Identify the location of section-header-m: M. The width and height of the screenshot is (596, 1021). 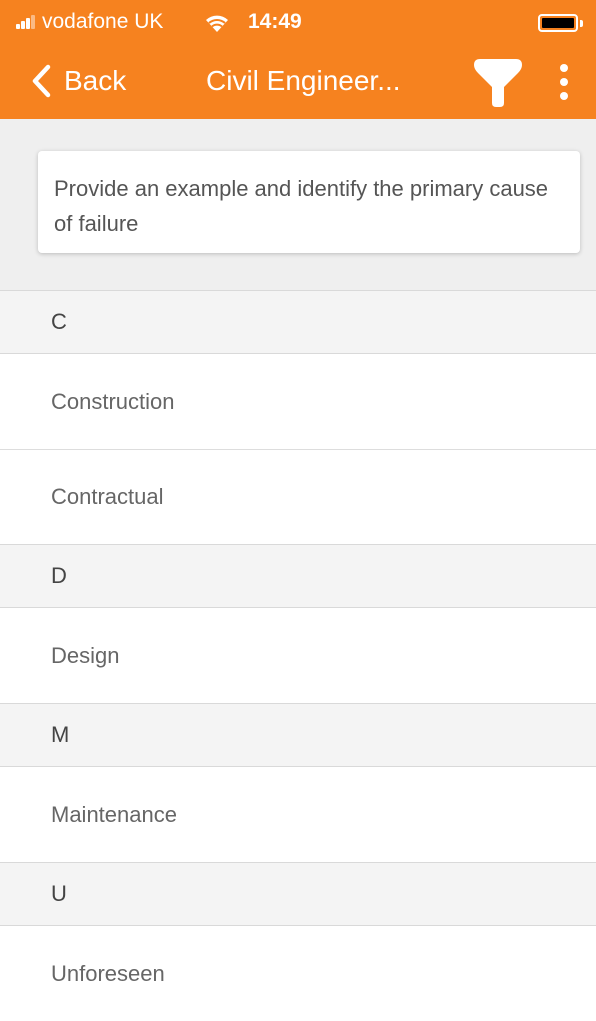
(298, 735).